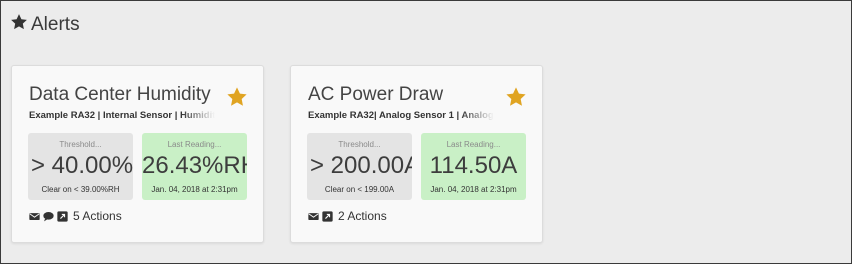 The height and width of the screenshot is (264, 852). I want to click on threshold-value: > 200.00A, so click(361, 165).